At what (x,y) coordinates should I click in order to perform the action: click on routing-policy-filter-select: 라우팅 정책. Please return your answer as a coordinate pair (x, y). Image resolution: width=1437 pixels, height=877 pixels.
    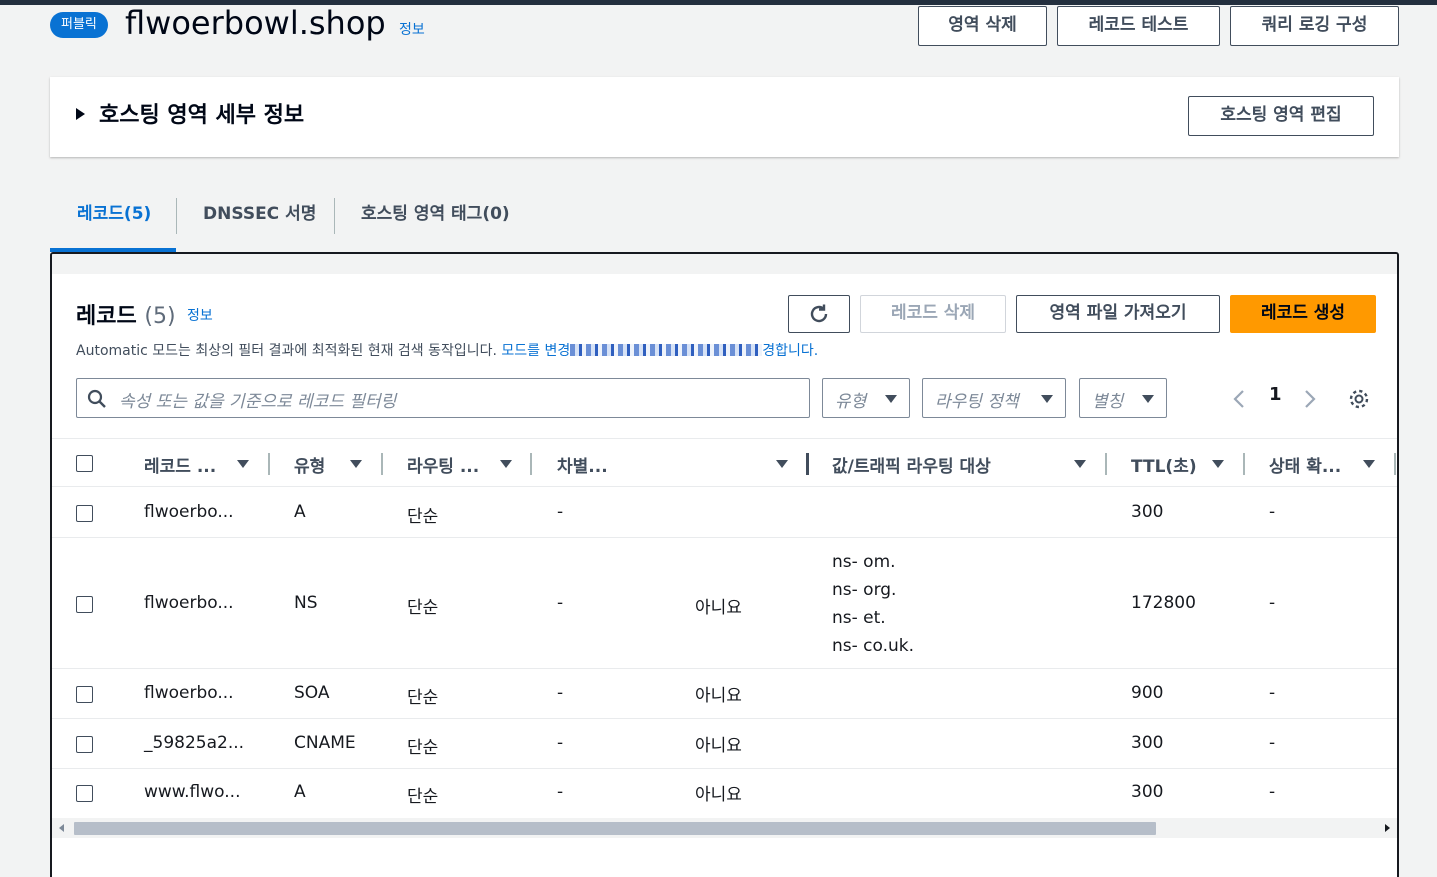
    Looking at the image, I should click on (994, 398).